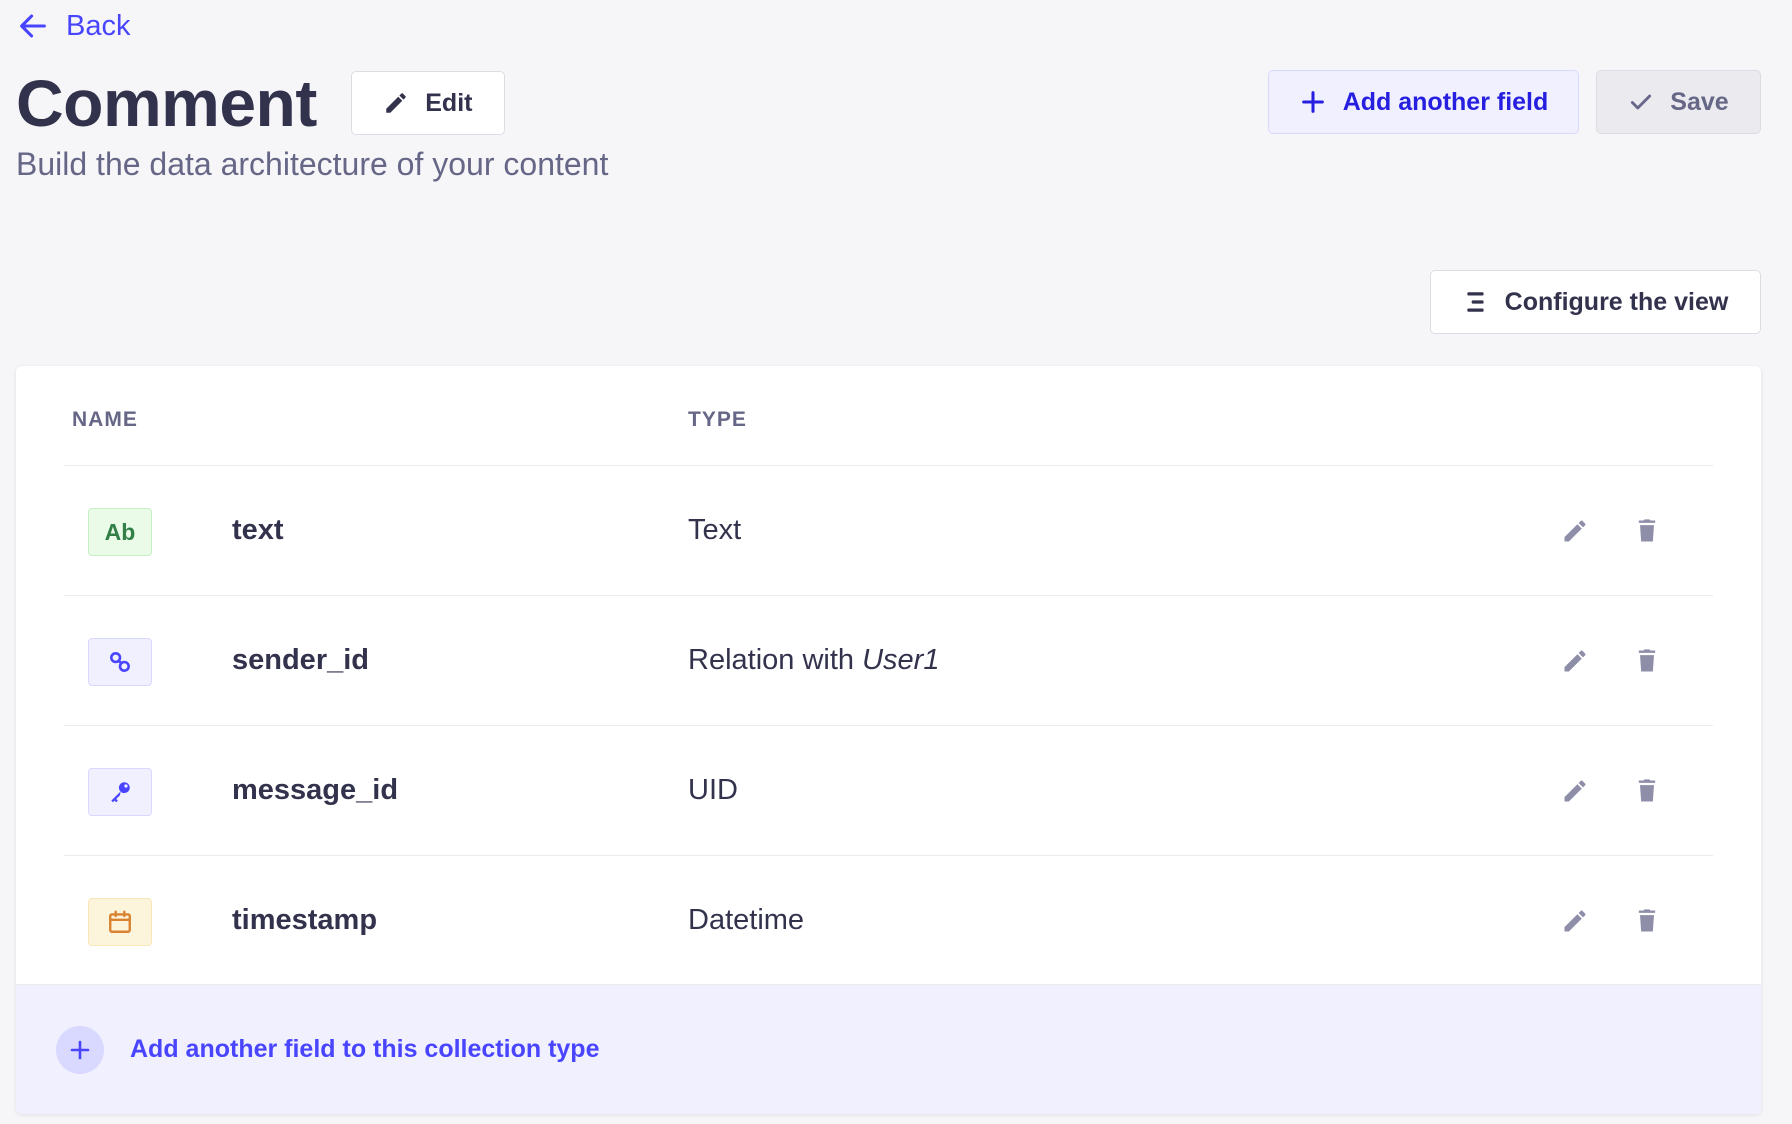 This screenshot has height=1124, width=1792. What do you see at coordinates (901, 660) in the screenshot?
I see `relation-target: User1` at bounding box center [901, 660].